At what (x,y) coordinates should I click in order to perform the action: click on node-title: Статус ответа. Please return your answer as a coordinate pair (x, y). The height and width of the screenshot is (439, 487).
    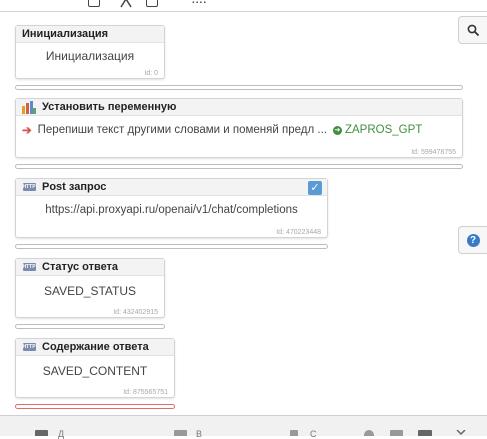
    Looking at the image, I should click on (80, 267).